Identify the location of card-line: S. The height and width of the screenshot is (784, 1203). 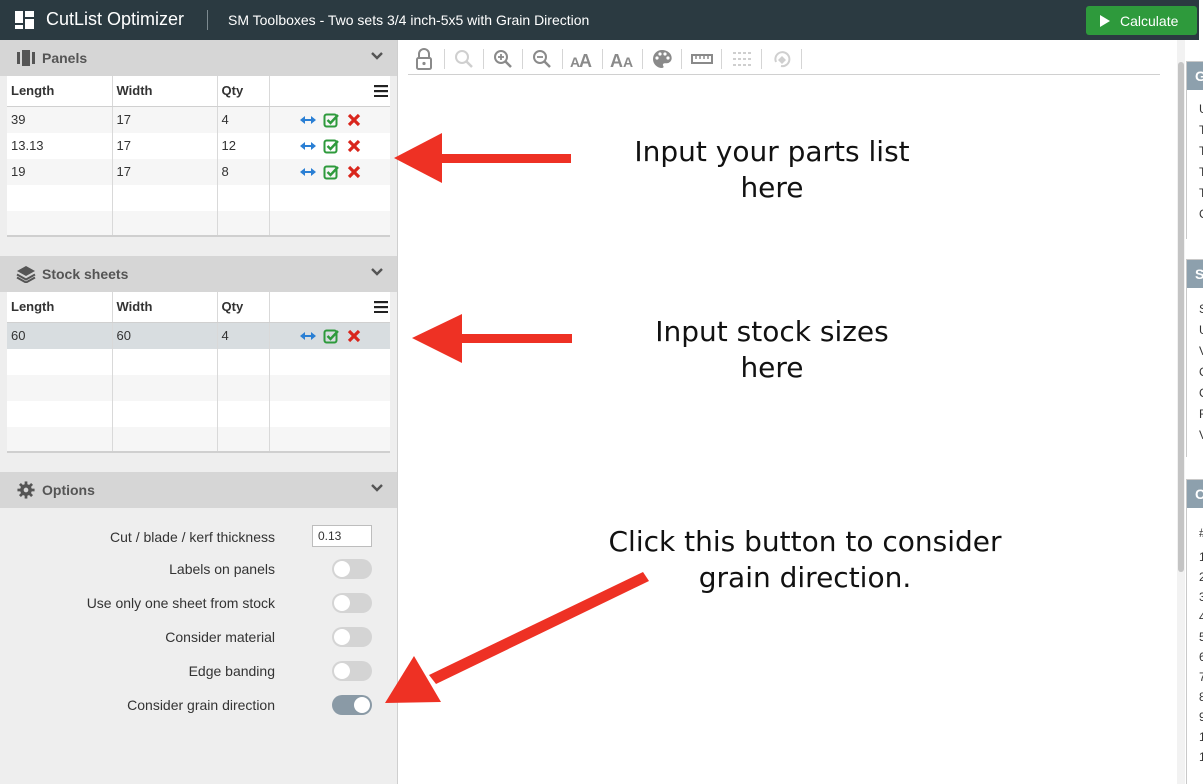
(1201, 309).